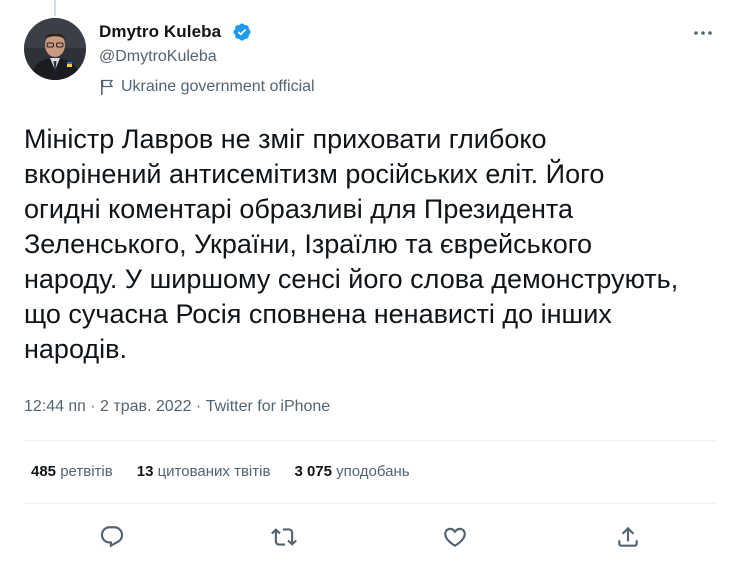 The width and height of the screenshot is (740, 582). I want to click on action-bar, so click(370, 536).